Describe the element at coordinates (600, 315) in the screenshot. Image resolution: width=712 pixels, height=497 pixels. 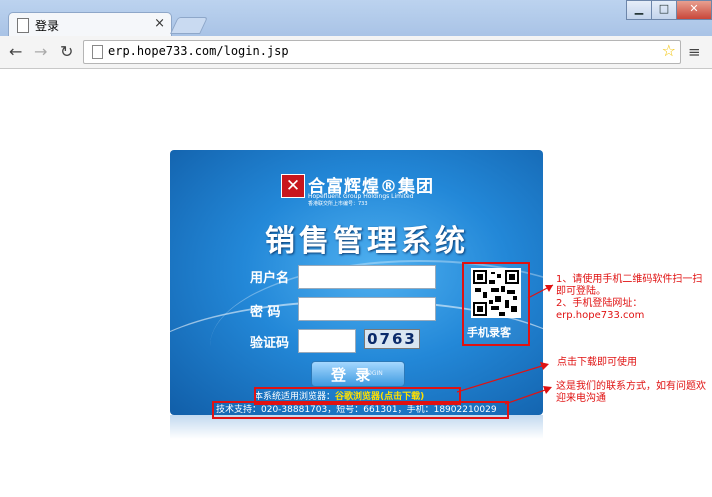
I see `qr-annotation-line: erp.hope733.com` at that location.